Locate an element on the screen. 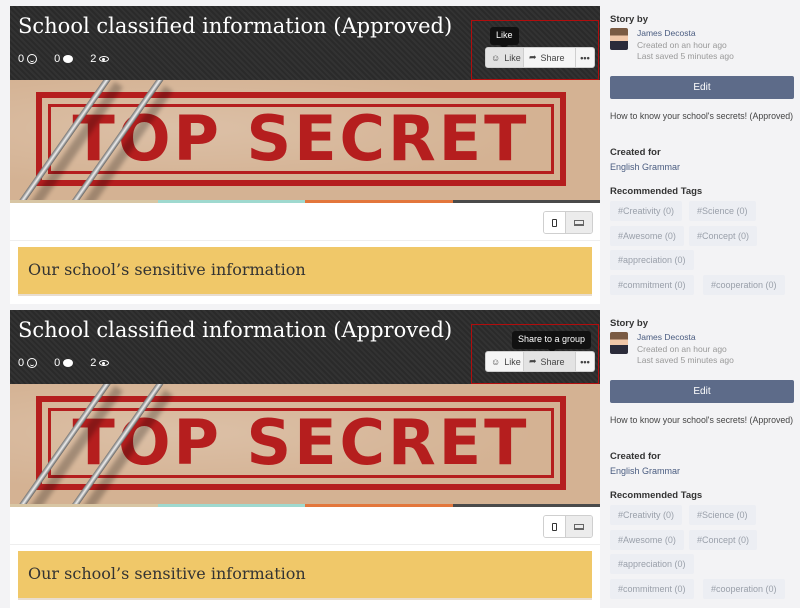 Image resolution: width=800 pixels, height=608 pixels. action-tooltip: Share to a group is located at coordinates (552, 342).